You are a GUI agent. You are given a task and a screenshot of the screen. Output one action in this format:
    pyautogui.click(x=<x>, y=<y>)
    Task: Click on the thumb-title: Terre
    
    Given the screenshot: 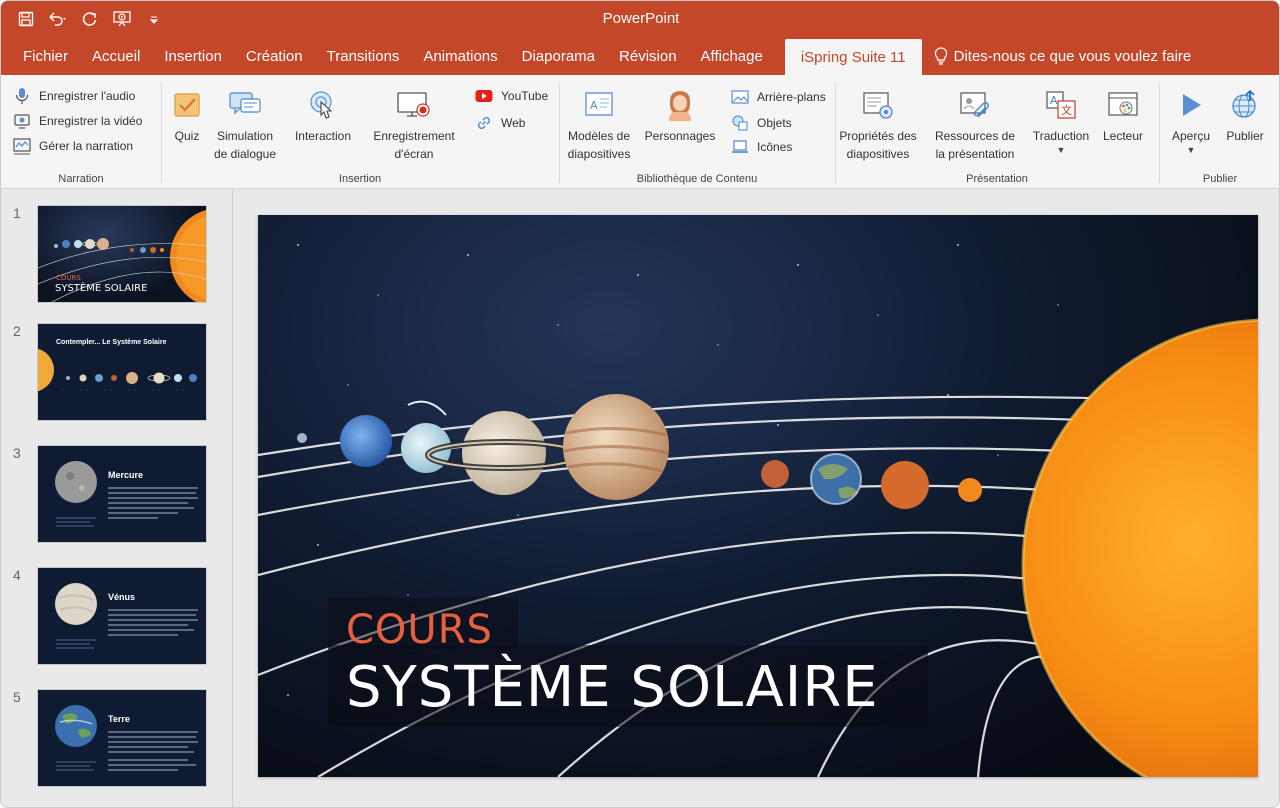 What is the action you would take?
    pyautogui.click(x=119, y=719)
    